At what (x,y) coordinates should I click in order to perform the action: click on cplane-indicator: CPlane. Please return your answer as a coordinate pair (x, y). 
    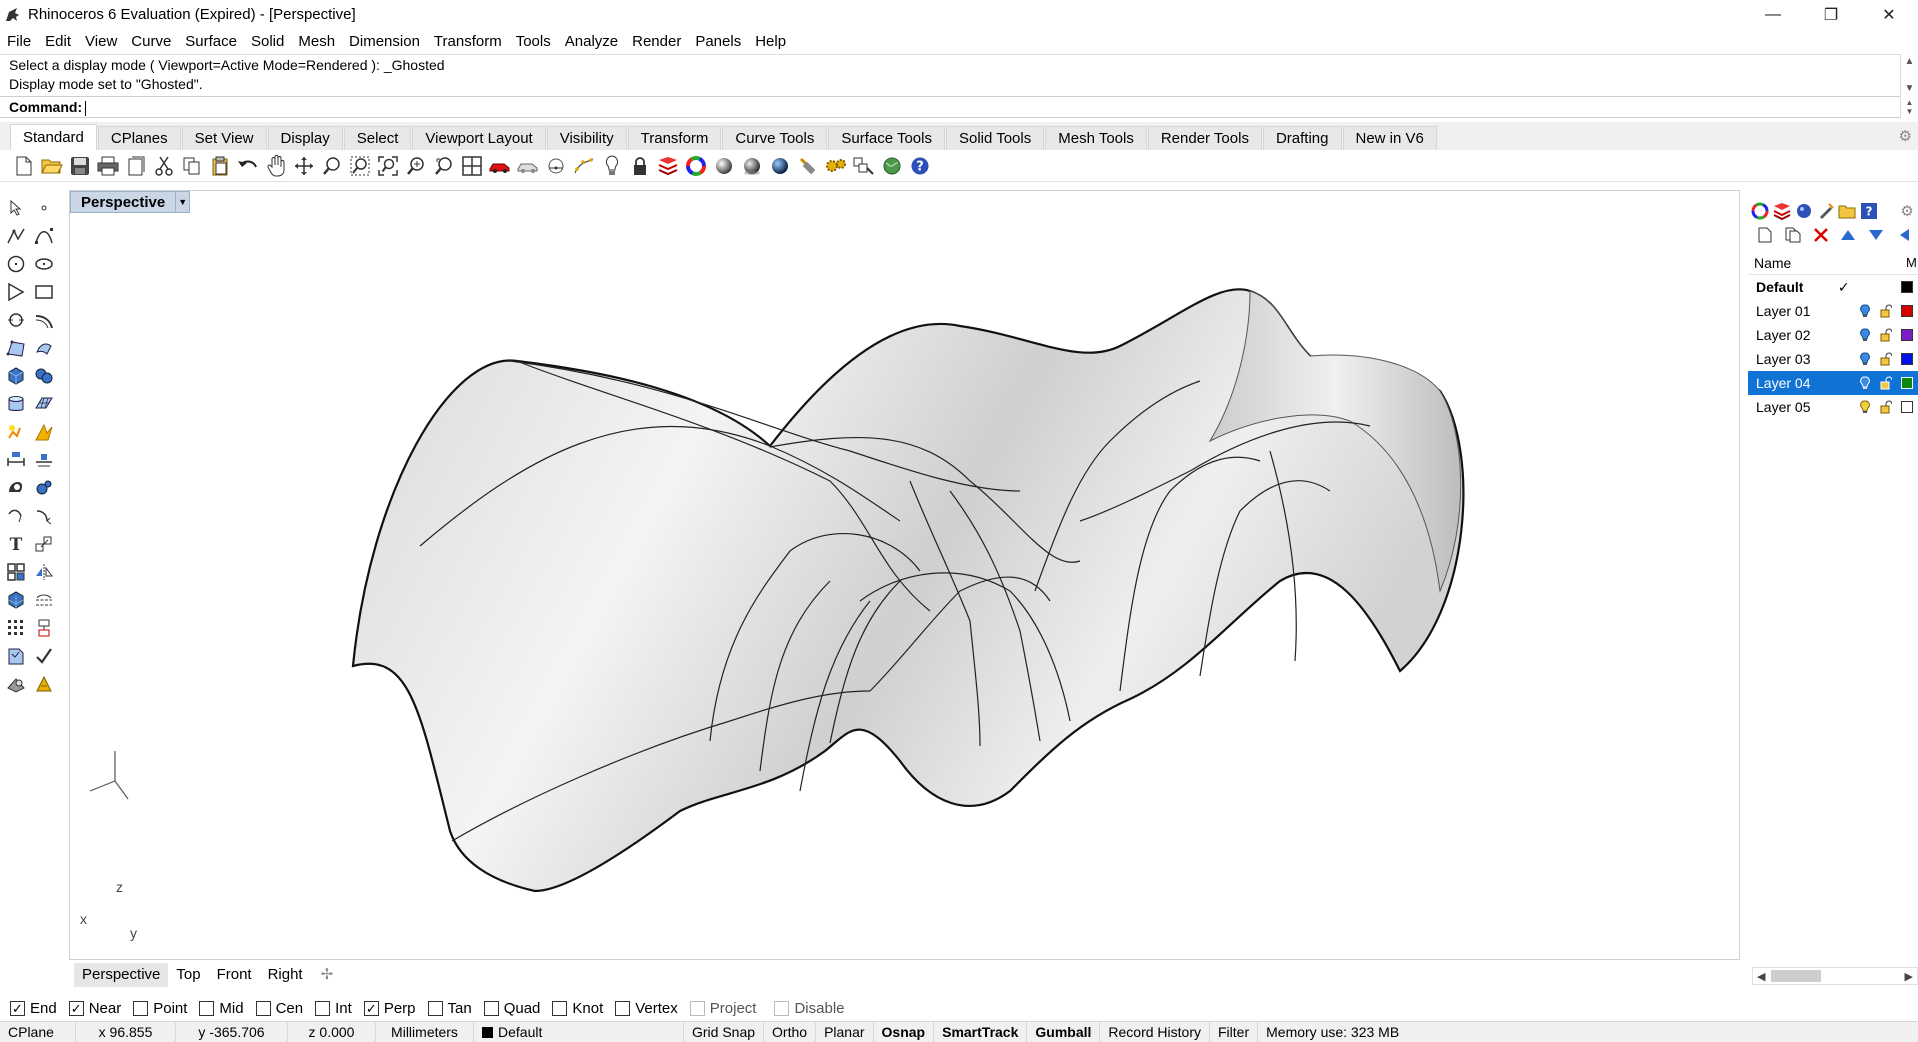
    Looking at the image, I should click on (38, 1031).